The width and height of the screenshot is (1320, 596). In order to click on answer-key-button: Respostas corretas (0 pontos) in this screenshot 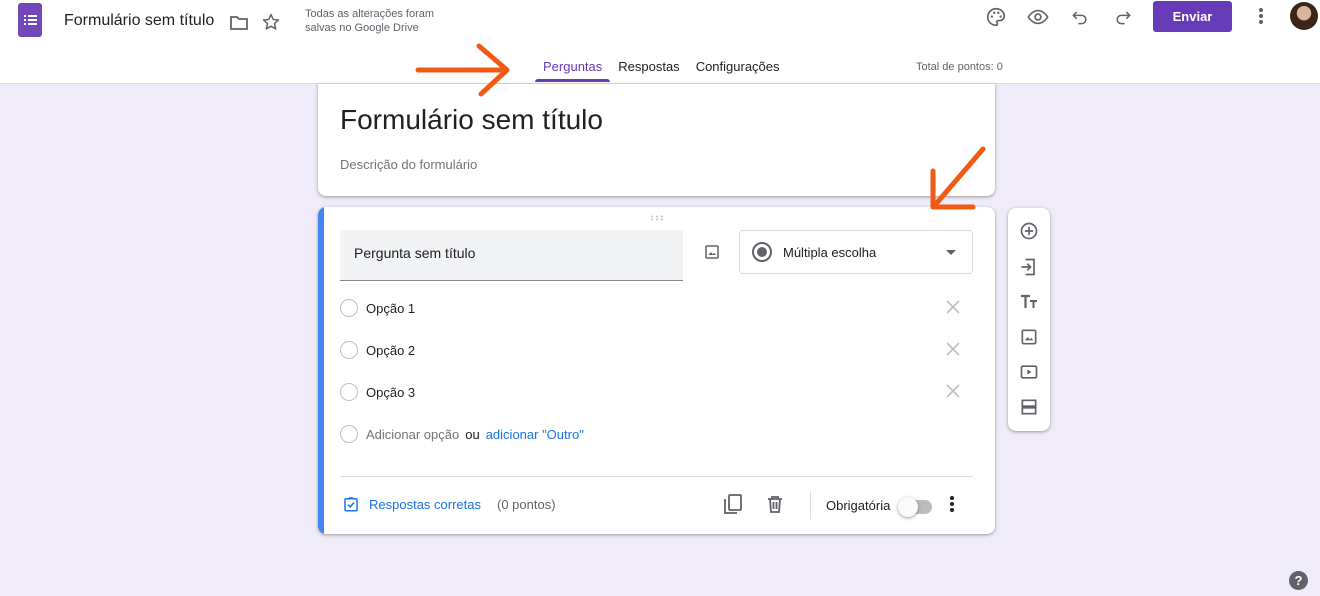, I will do `click(449, 504)`.